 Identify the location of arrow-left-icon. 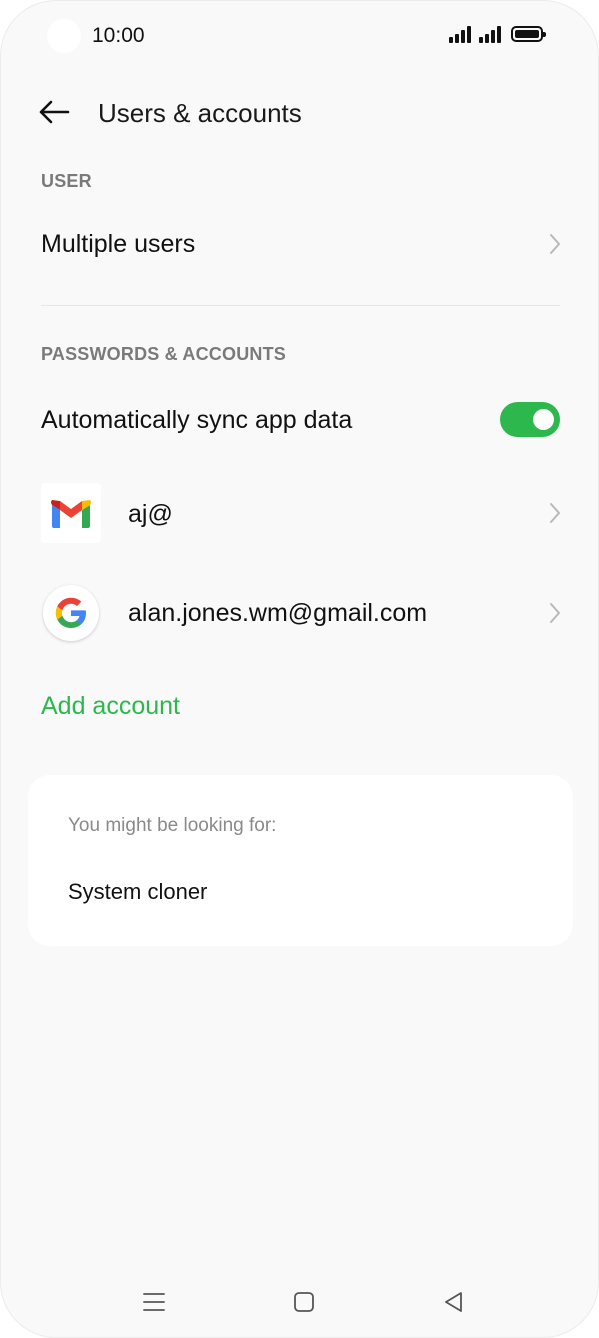
(54, 112).